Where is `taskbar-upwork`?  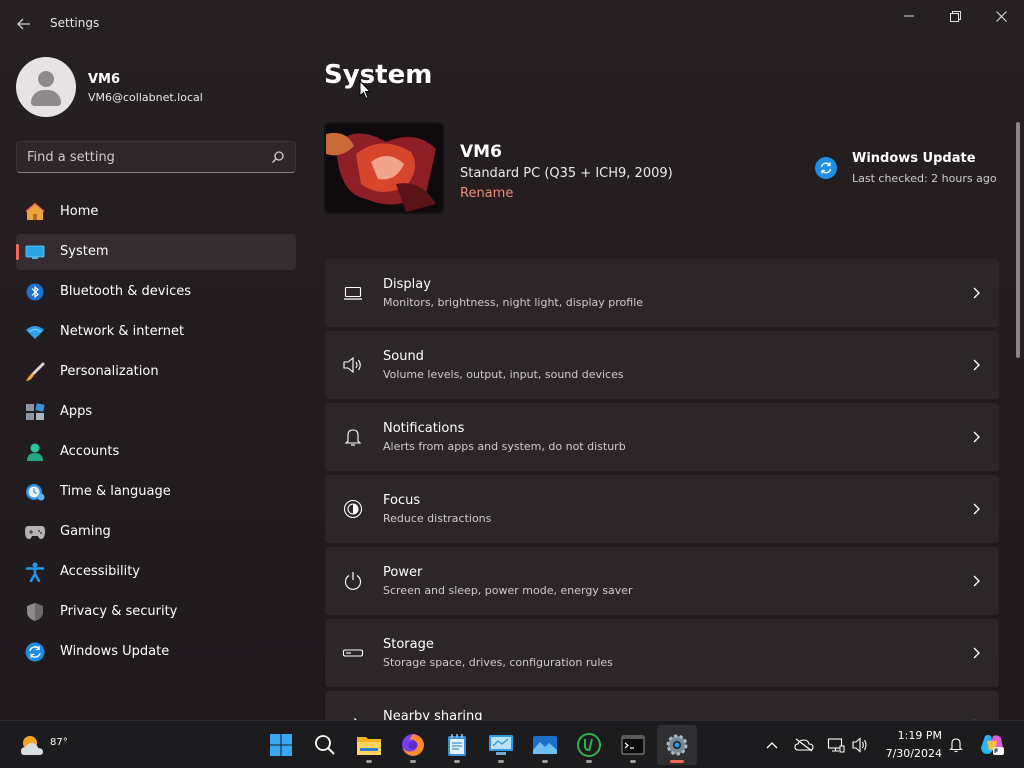 taskbar-upwork is located at coordinates (589, 745).